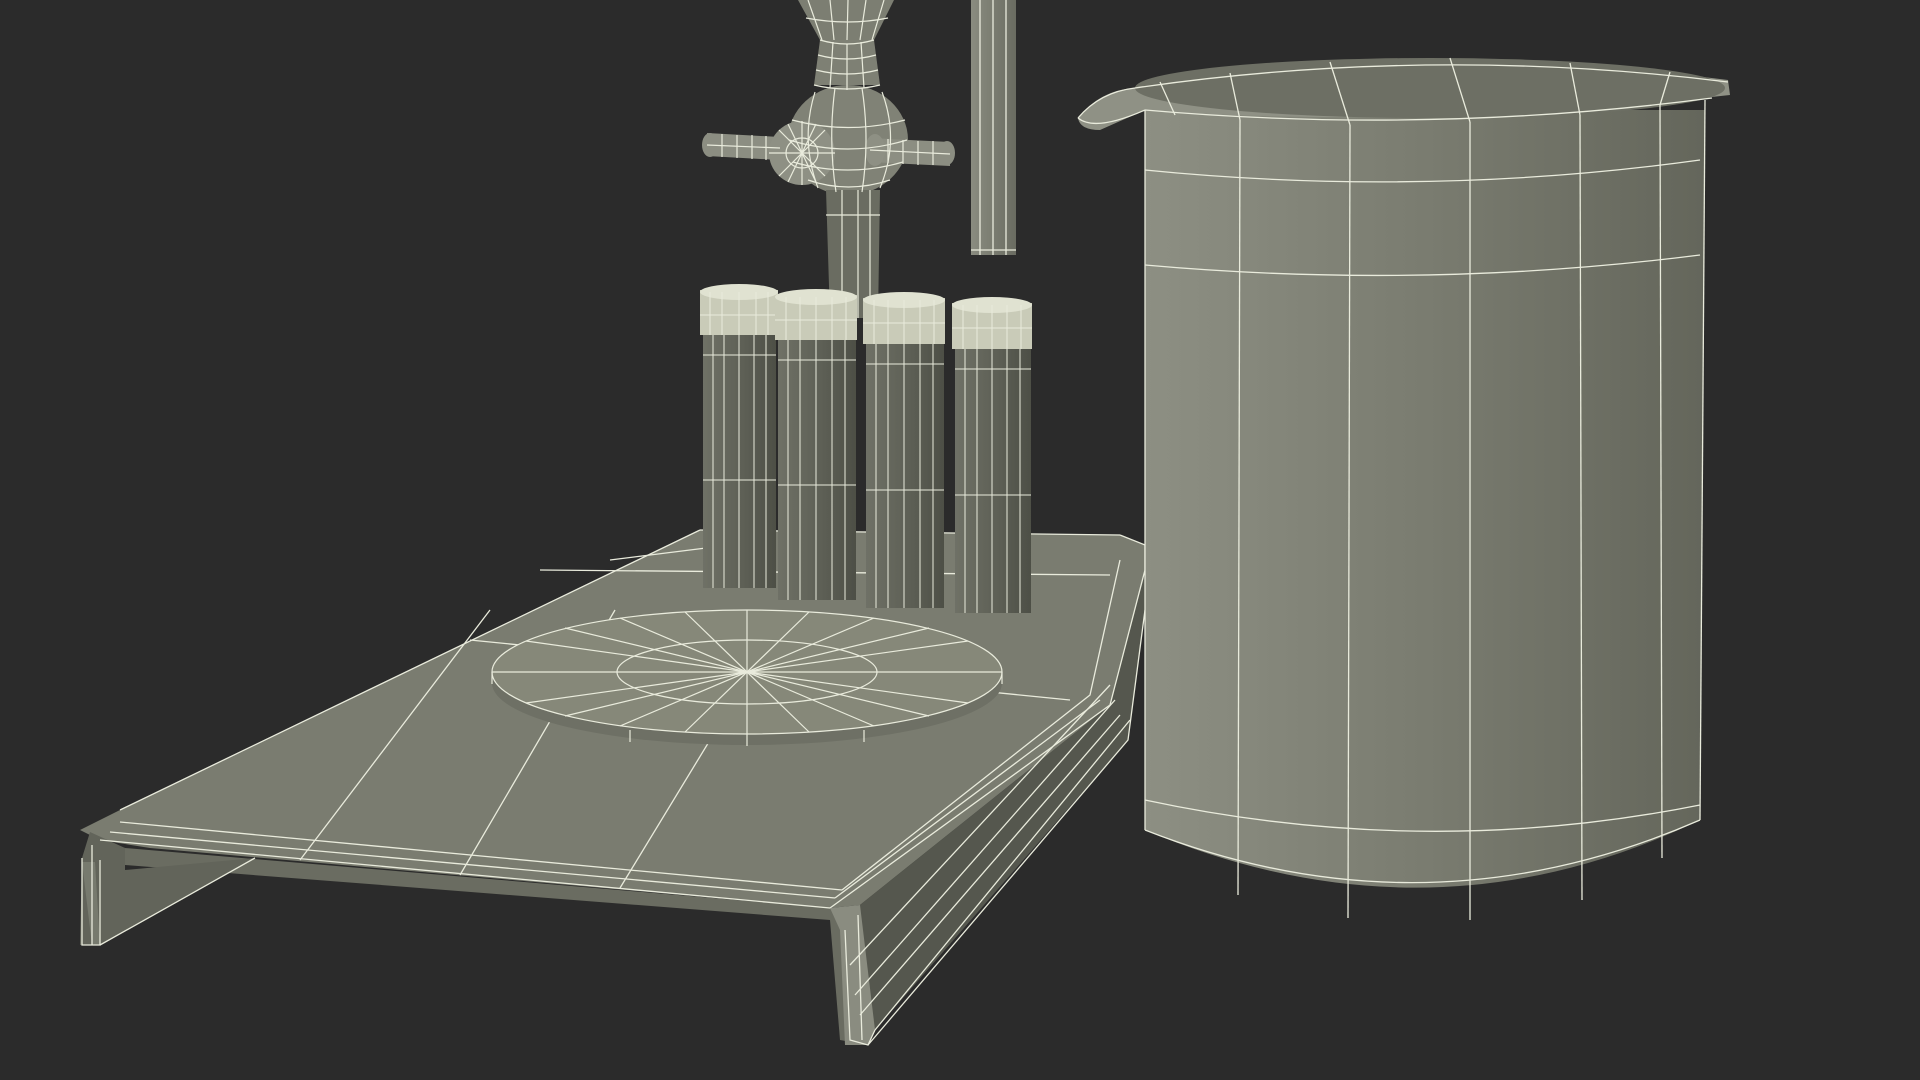  Describe the element at coordinates (993, 127) in the screenshot. I see `support-rod` at that location.